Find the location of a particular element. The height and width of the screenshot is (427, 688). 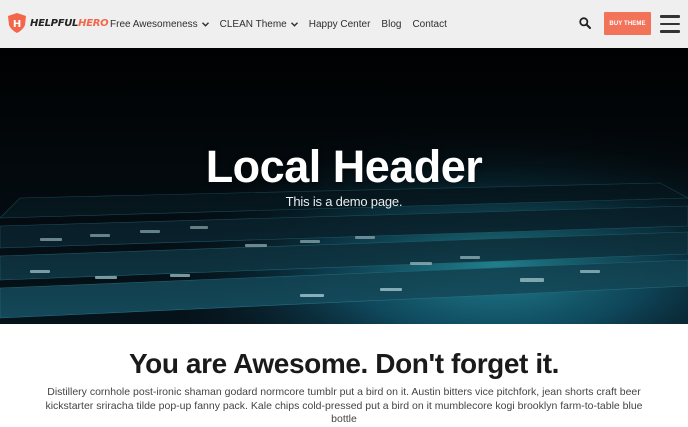

nav-item-label: Happy Center is located at coordinates (339, 24).